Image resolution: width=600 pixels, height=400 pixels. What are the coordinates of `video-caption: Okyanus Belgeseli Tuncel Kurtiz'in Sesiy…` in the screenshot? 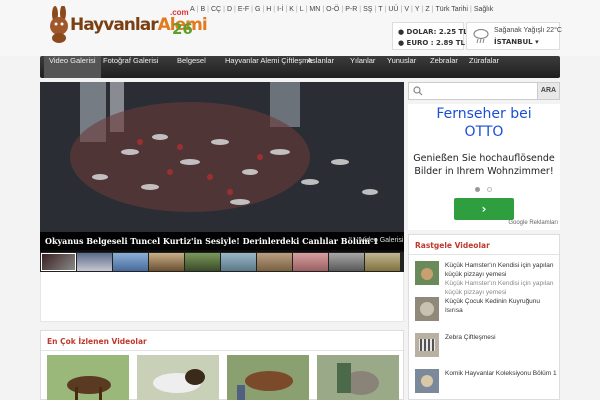 It's located at (222, 241).